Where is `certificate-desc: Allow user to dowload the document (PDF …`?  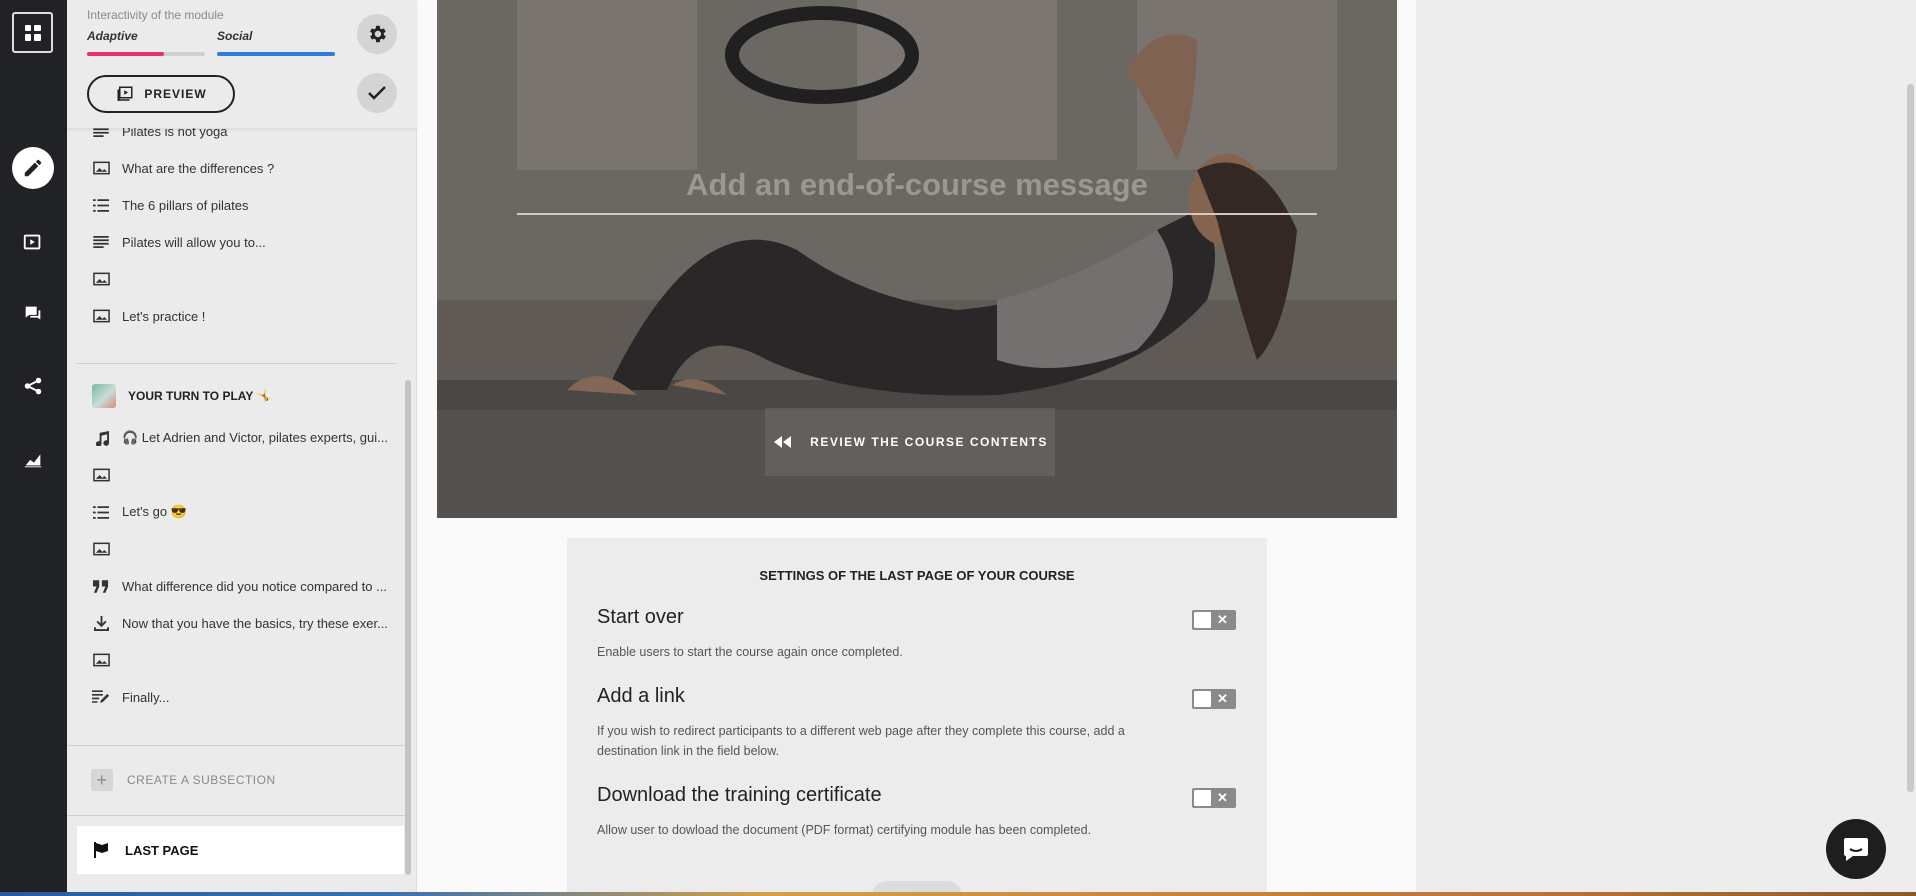 certificate-desc: Allow user to dowload the document (PDF … is located at coordinates (844, 830).